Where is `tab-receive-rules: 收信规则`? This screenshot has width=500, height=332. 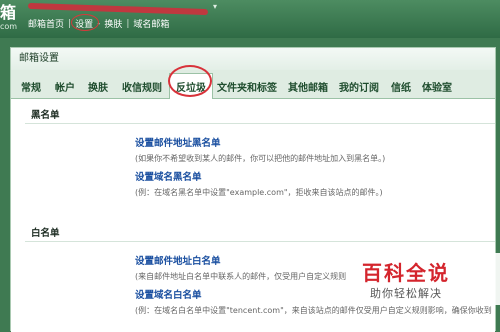
tab-receive-rules: 收信规则 is located at coordinates (142, 86).